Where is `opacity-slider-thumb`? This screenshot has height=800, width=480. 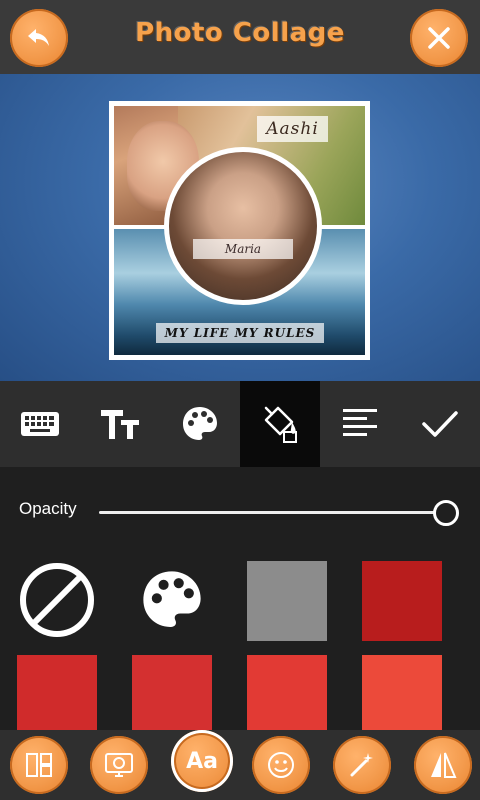 opacity-slider-thumb is located at coordinates (446, 513).